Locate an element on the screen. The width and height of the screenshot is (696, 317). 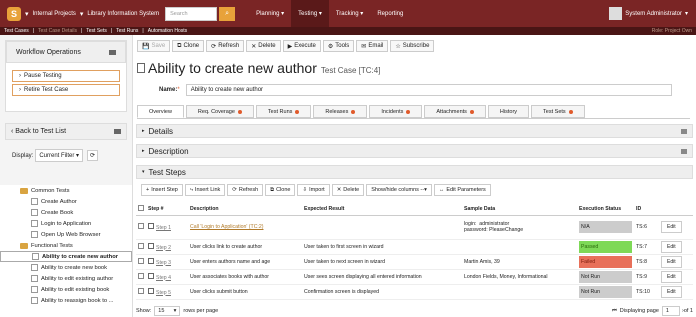
crumb-test-cases: Test Cases is located at coordinates (16, 31).